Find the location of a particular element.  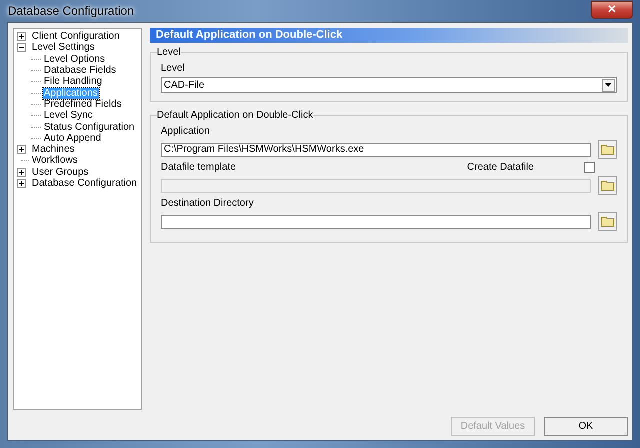

tree-item: Client Configuration is located at coordinates (76, 36).